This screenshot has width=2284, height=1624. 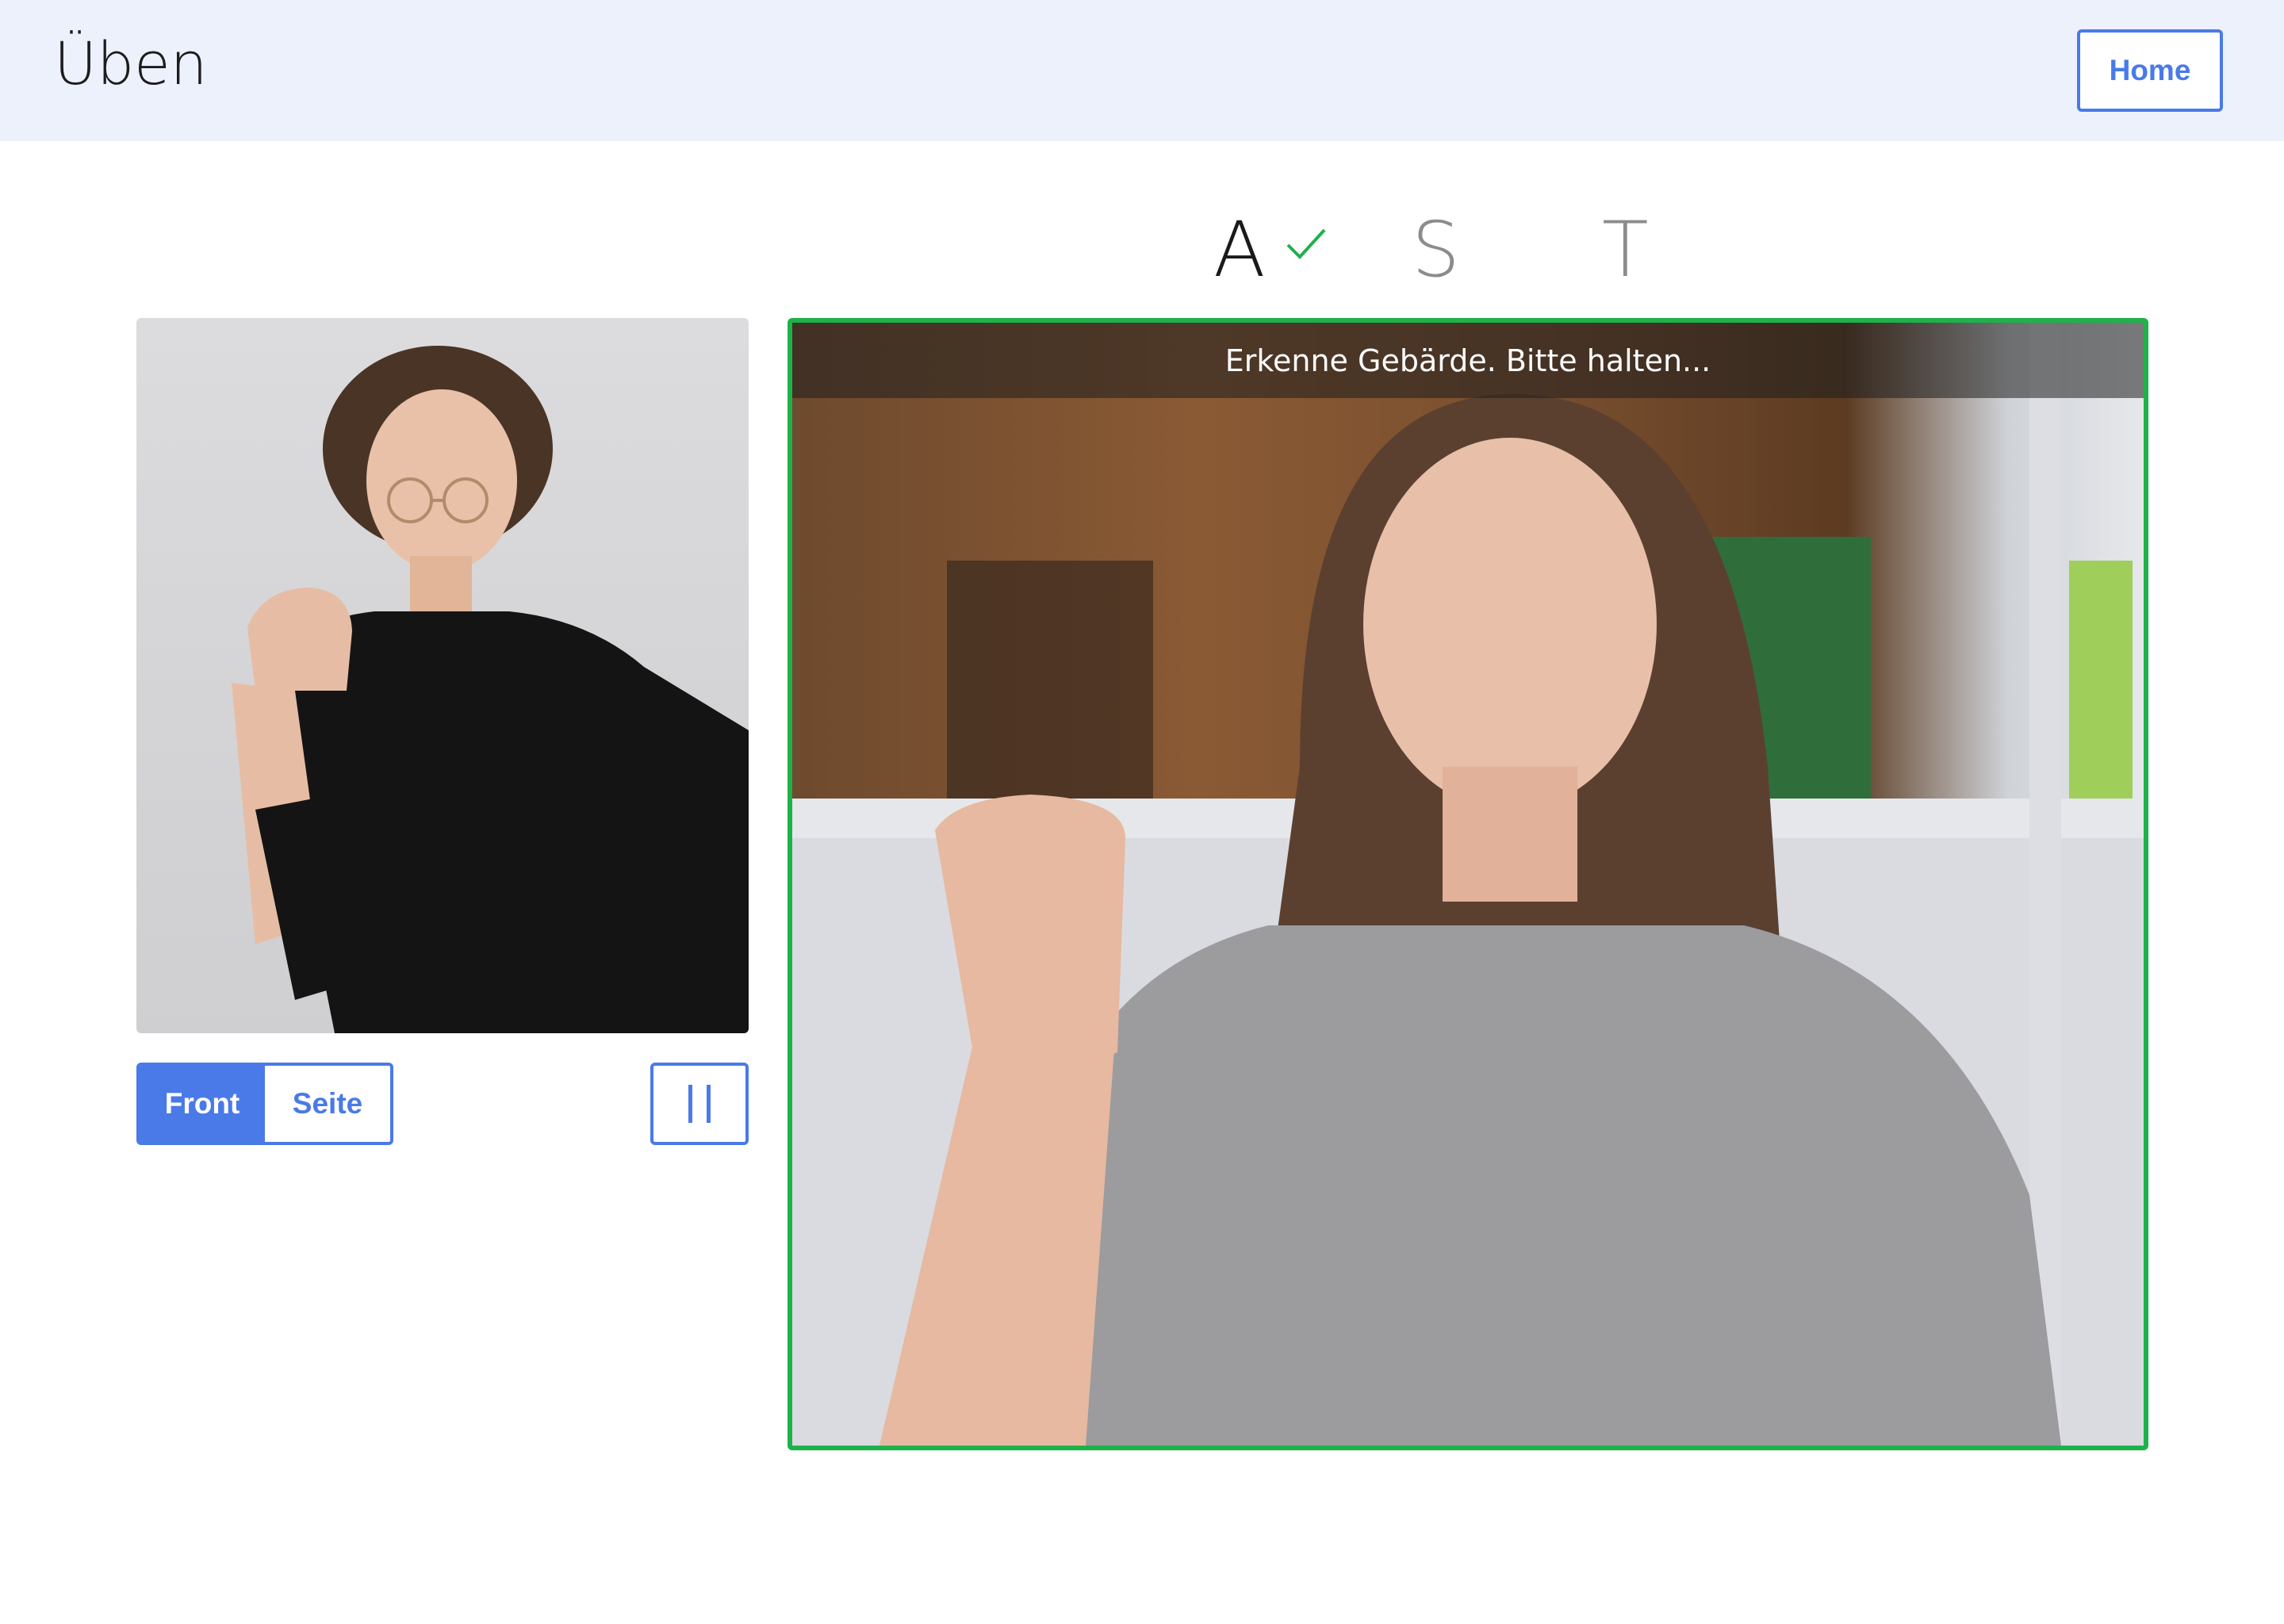 I want to click on reference-video, so click(x=442, y=675).